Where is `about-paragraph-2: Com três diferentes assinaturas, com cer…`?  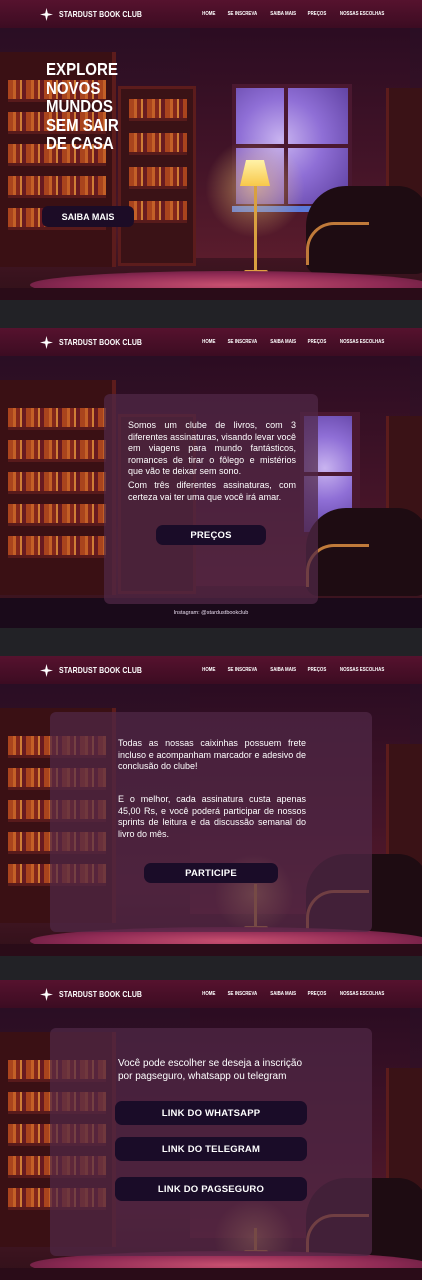
about-paragraph-2: Com três diferentes assinaturas, com cer… is located at coordinates (212, 491).